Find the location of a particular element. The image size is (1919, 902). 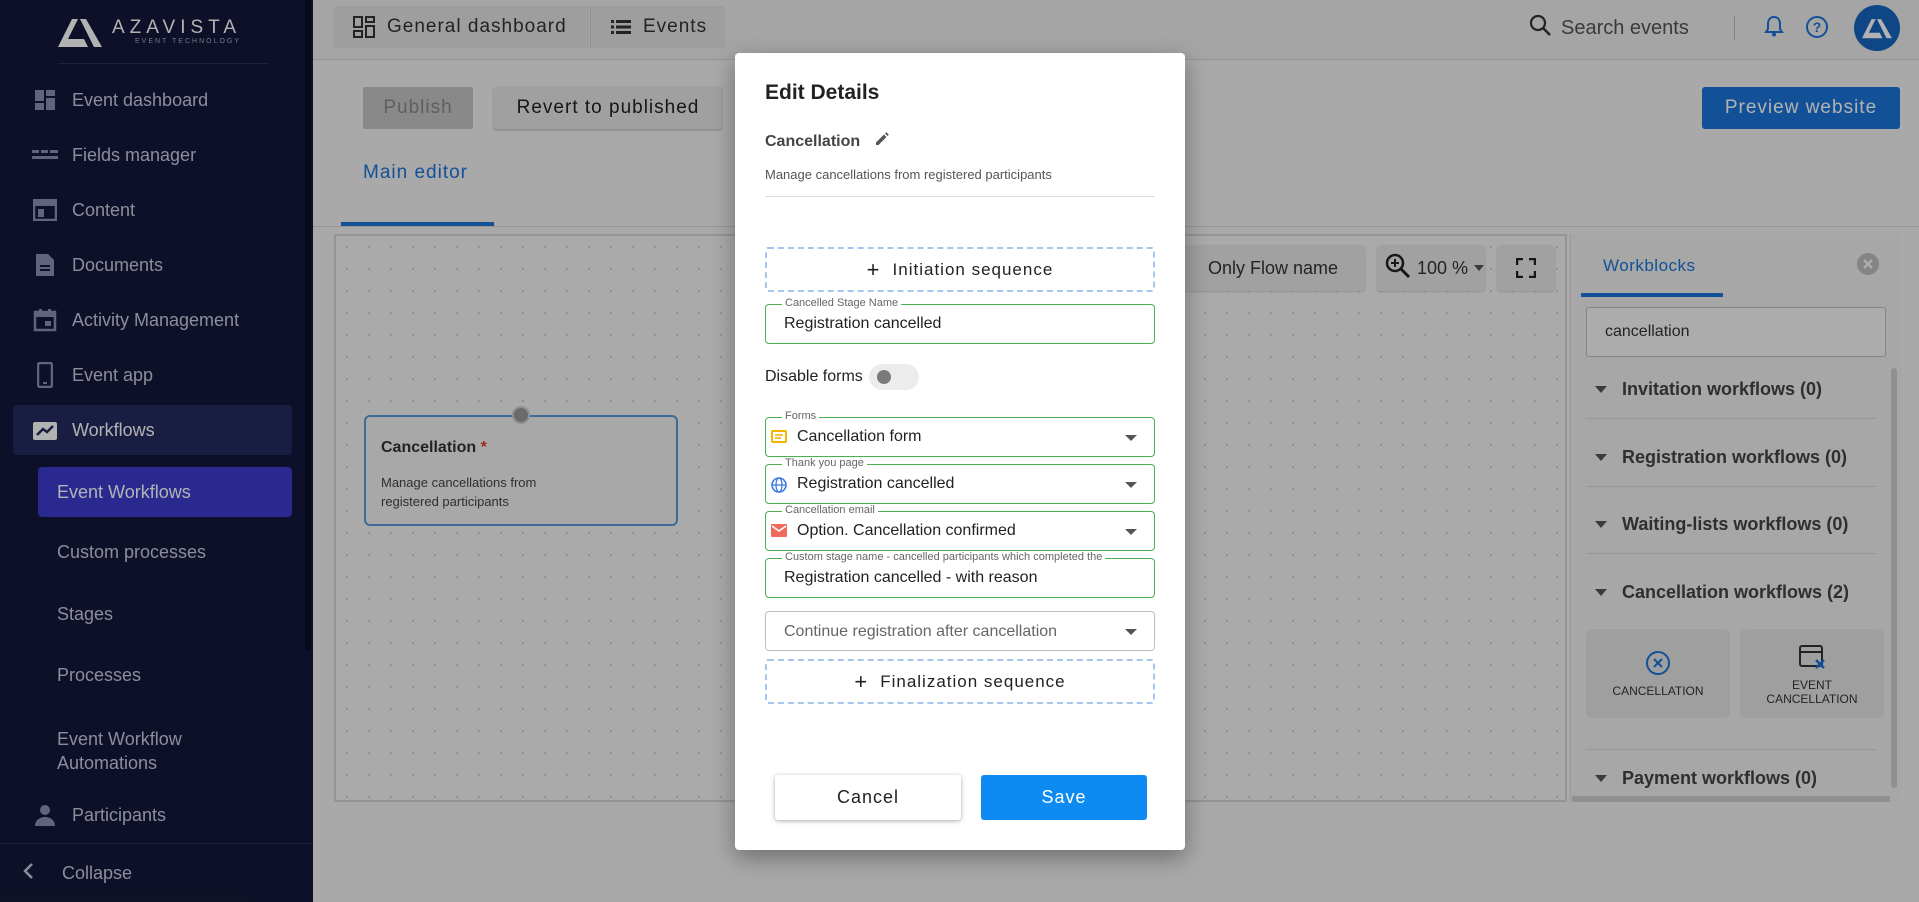

field-value: Option. Cancellation confirmed is located at coordinates (906, 530).